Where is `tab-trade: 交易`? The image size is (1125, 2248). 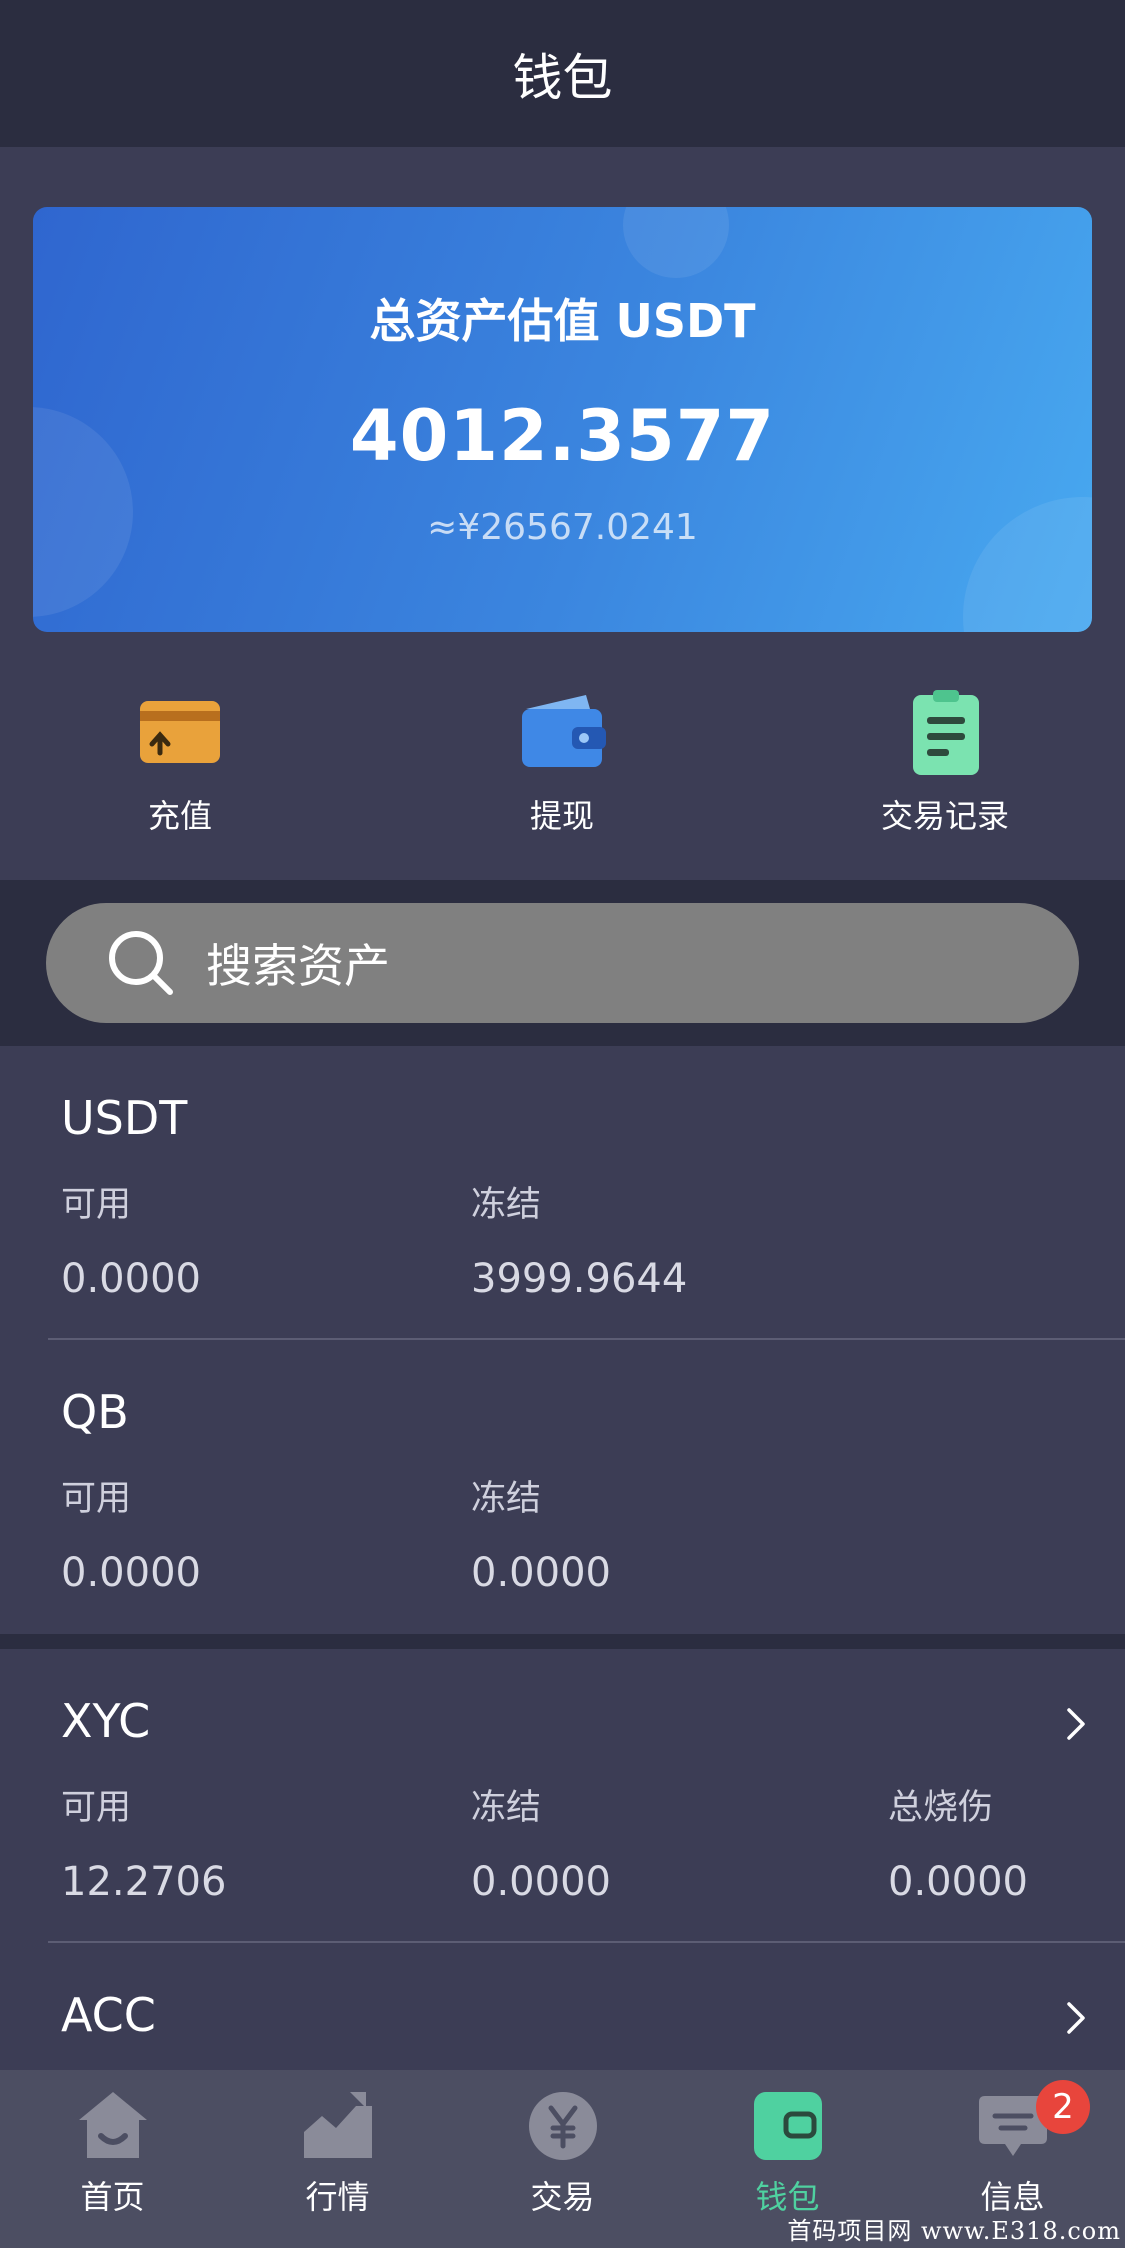 tab-trade: 交易 is located at coordinates (562, 2159).